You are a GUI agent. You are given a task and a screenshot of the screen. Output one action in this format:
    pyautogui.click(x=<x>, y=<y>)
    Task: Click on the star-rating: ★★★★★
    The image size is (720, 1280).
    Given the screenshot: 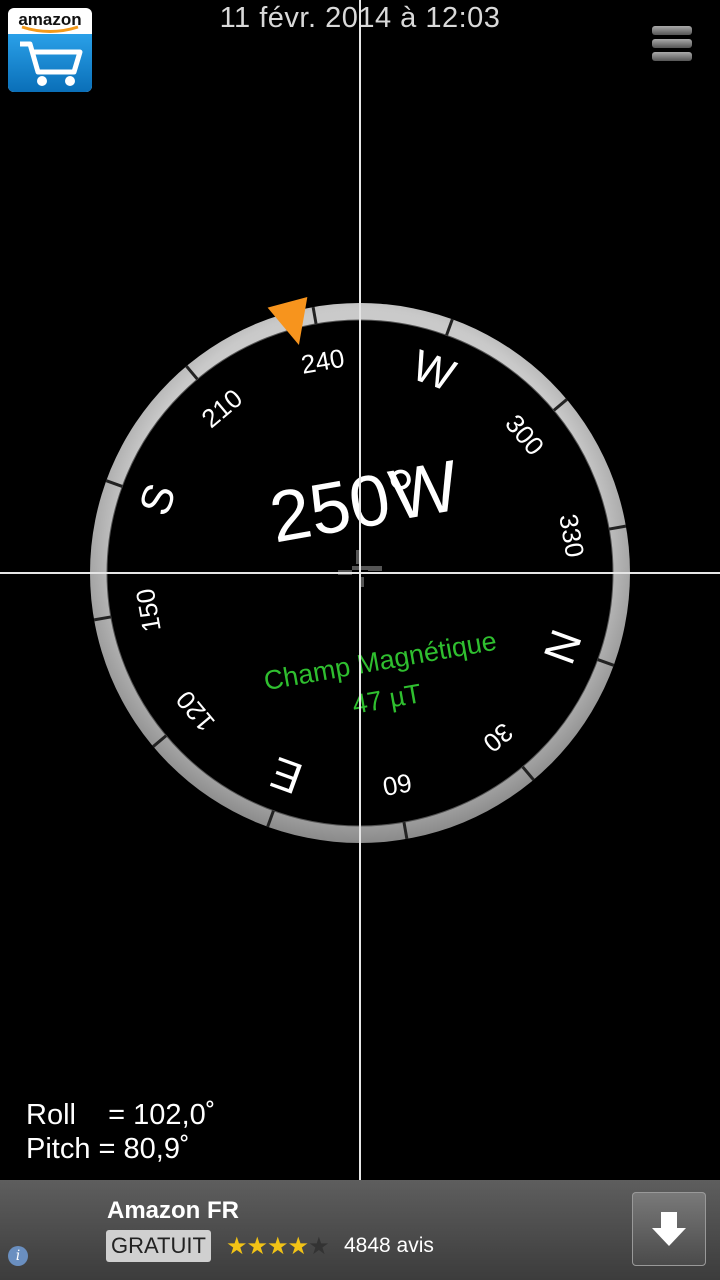 What is the action you would take?
    pyautogui.click(x=278, y=1246)
    